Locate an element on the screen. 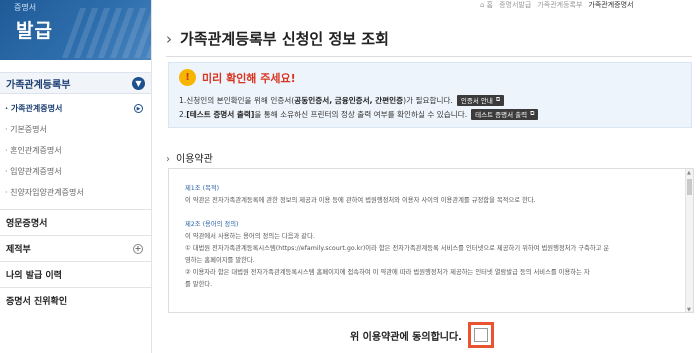  terms-agree-row: 위 이용약관에 동의합니다. is located at coordinates (422, 335).